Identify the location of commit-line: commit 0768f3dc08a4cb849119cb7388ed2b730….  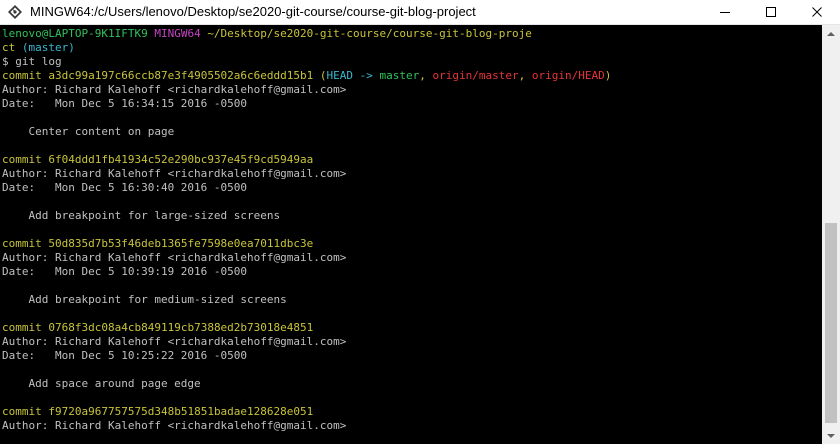
(157, 328).